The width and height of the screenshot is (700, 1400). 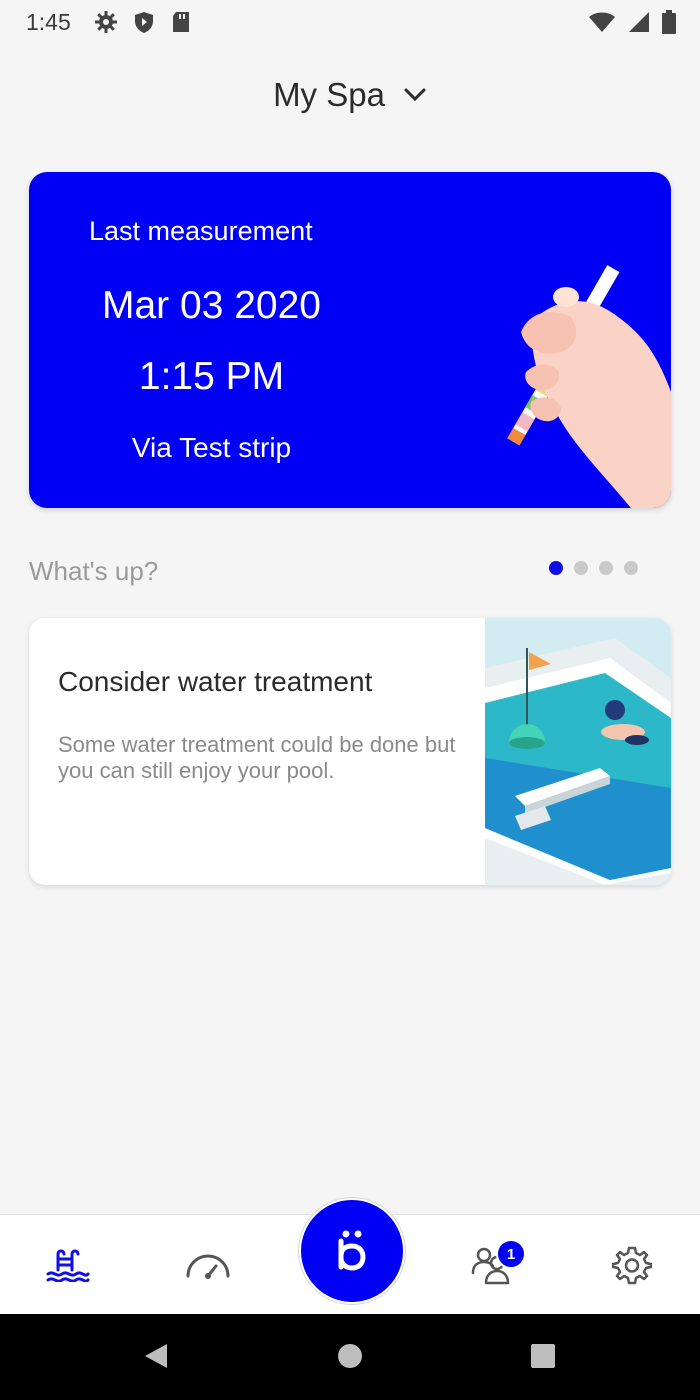 What do you see at coordinates (201, 231) in the screenshot?
I see `measurement-label: Last measurement` at bounding box center [201, 231].